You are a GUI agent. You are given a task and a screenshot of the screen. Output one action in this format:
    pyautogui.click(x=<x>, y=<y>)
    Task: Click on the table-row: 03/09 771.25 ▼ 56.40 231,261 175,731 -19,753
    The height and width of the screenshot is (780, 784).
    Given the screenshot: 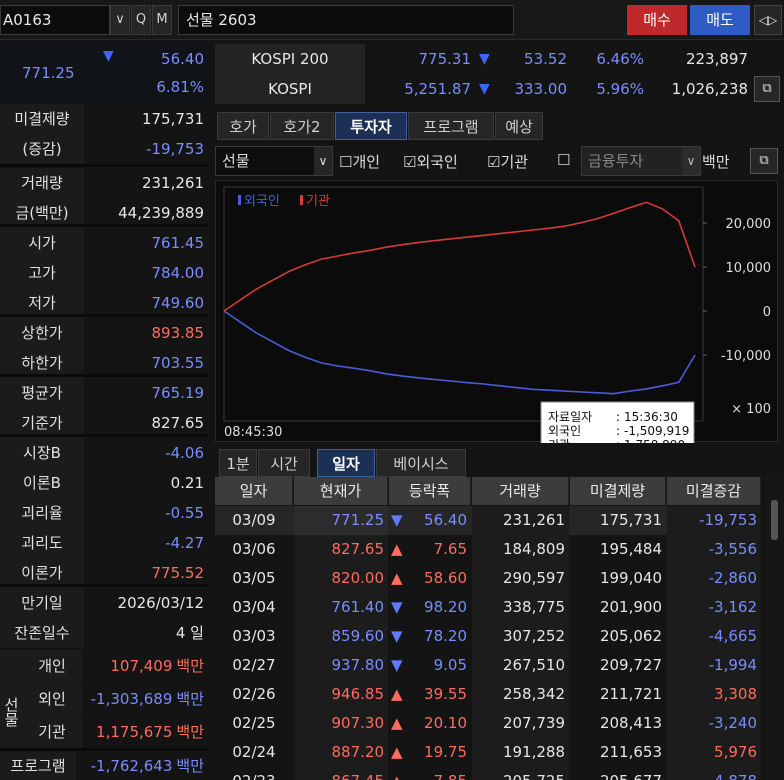 What is the action you would take?
    pyautogui.click(x=488, y=520)
    